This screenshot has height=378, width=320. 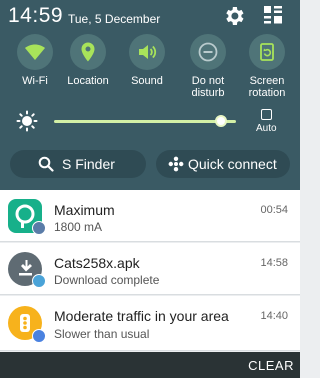 What do you see at coordinates (221, 121) in the screenshot?
I see `brightness-slider-thumb` at bounding box center [221, 121].